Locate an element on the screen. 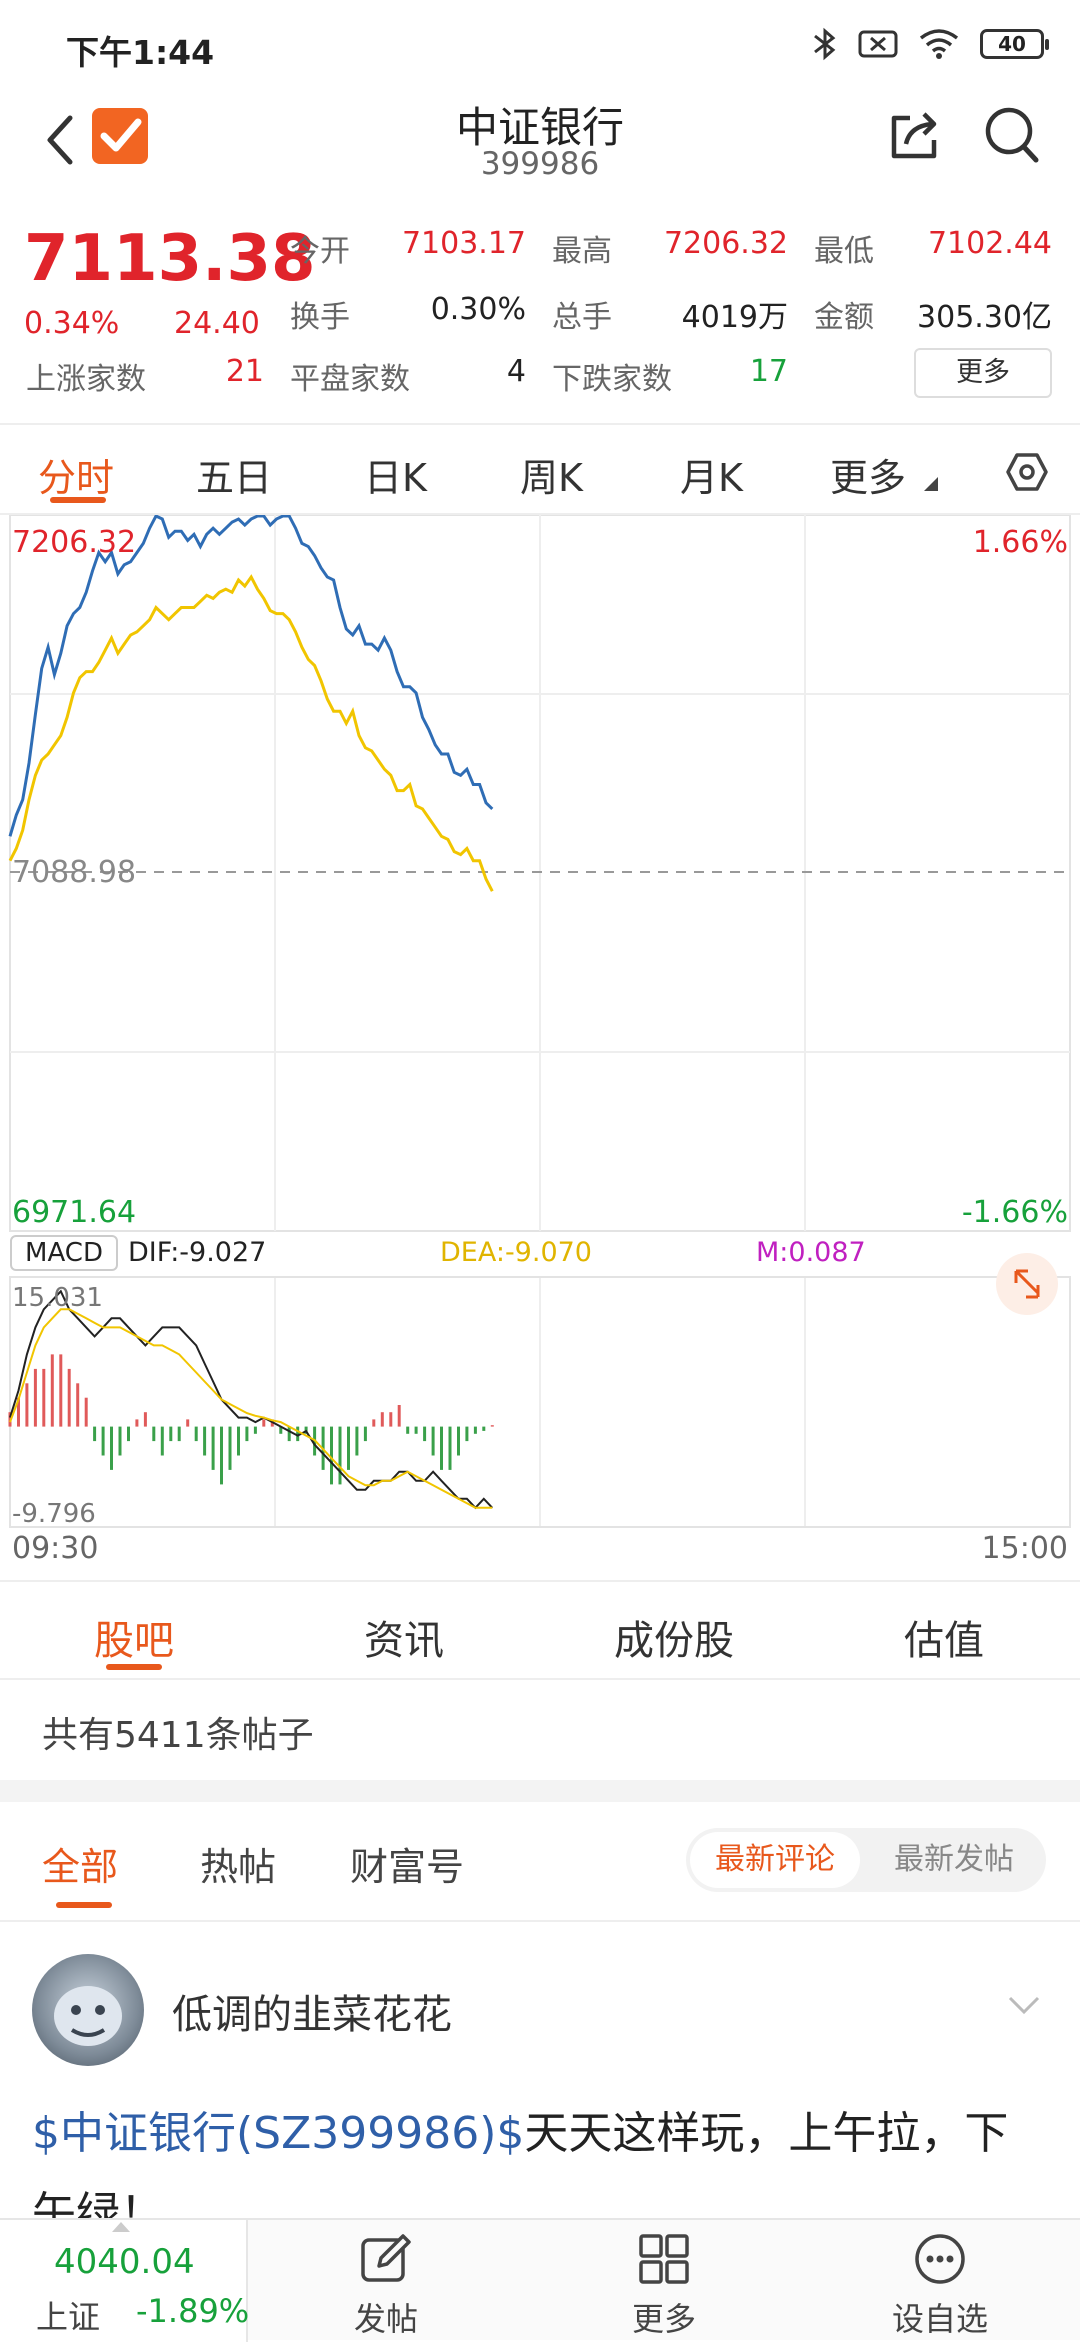 The image size is (1080, 2342). change-percent: 0.34% is located at coordinates (72, 323).